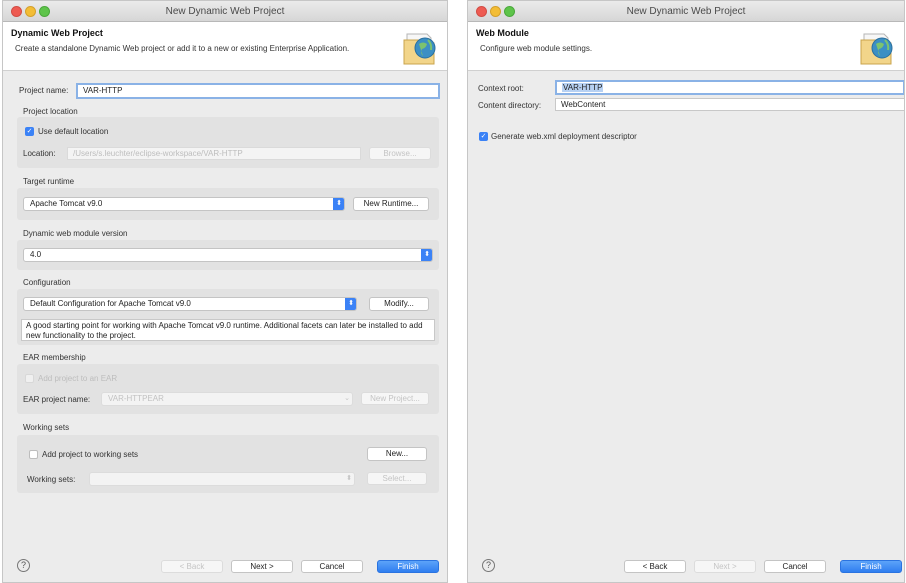  I want to click on configuration-heading: Configuration, so click(47, 282).